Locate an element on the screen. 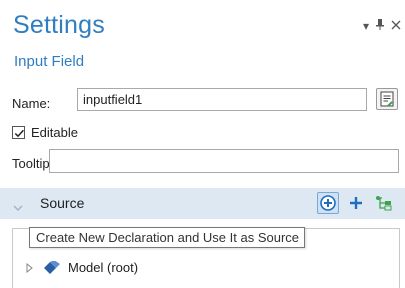 The width and height of the screenshot is (405, 288). document-icon is located at coordinates (387, 99).